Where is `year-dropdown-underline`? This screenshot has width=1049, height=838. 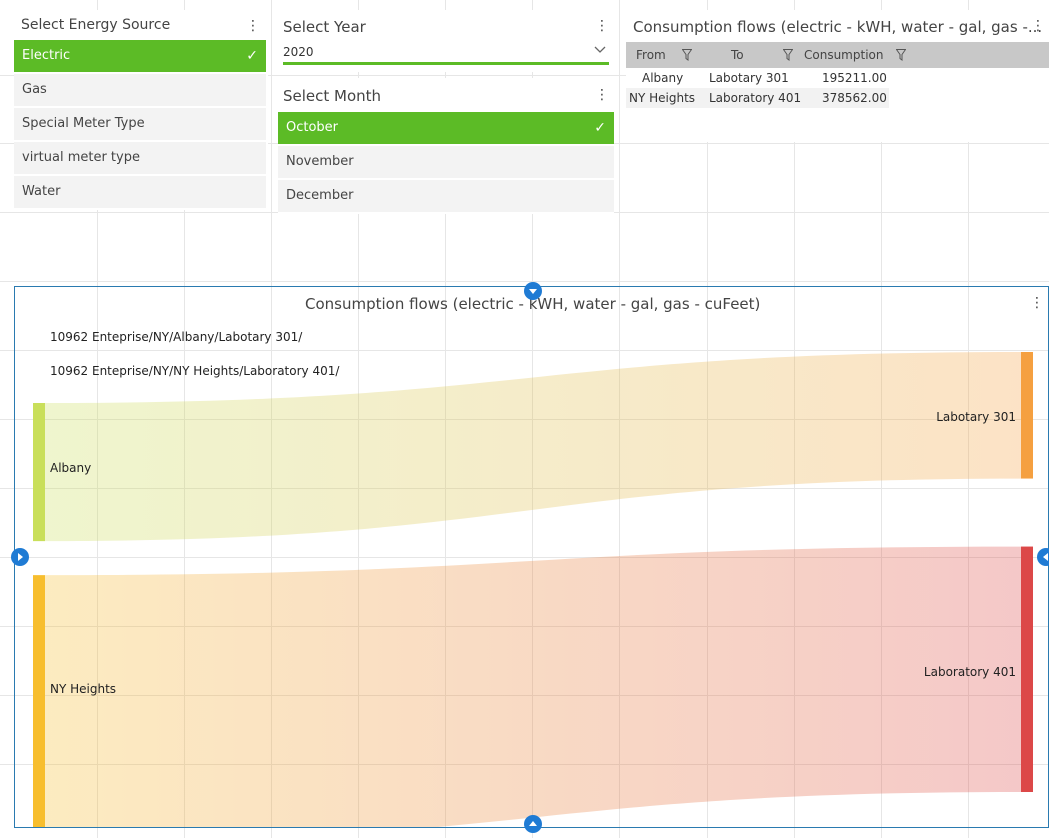
year-dropdown-underline is located at coordinates (446, 63).